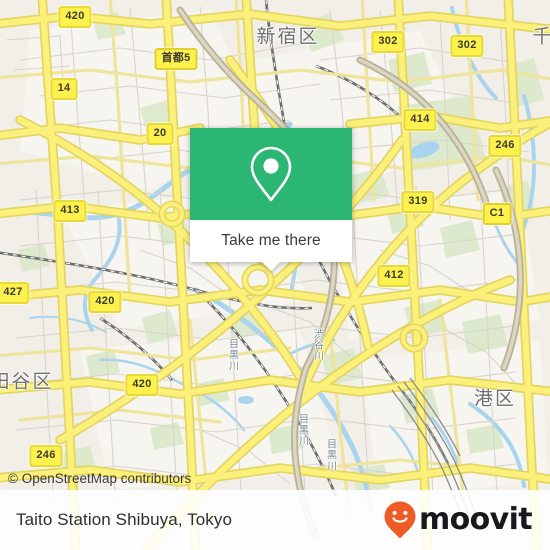 The width and height of the screenshot is (550, 550). I want to click on location-pin-icon, so click(271, 174).